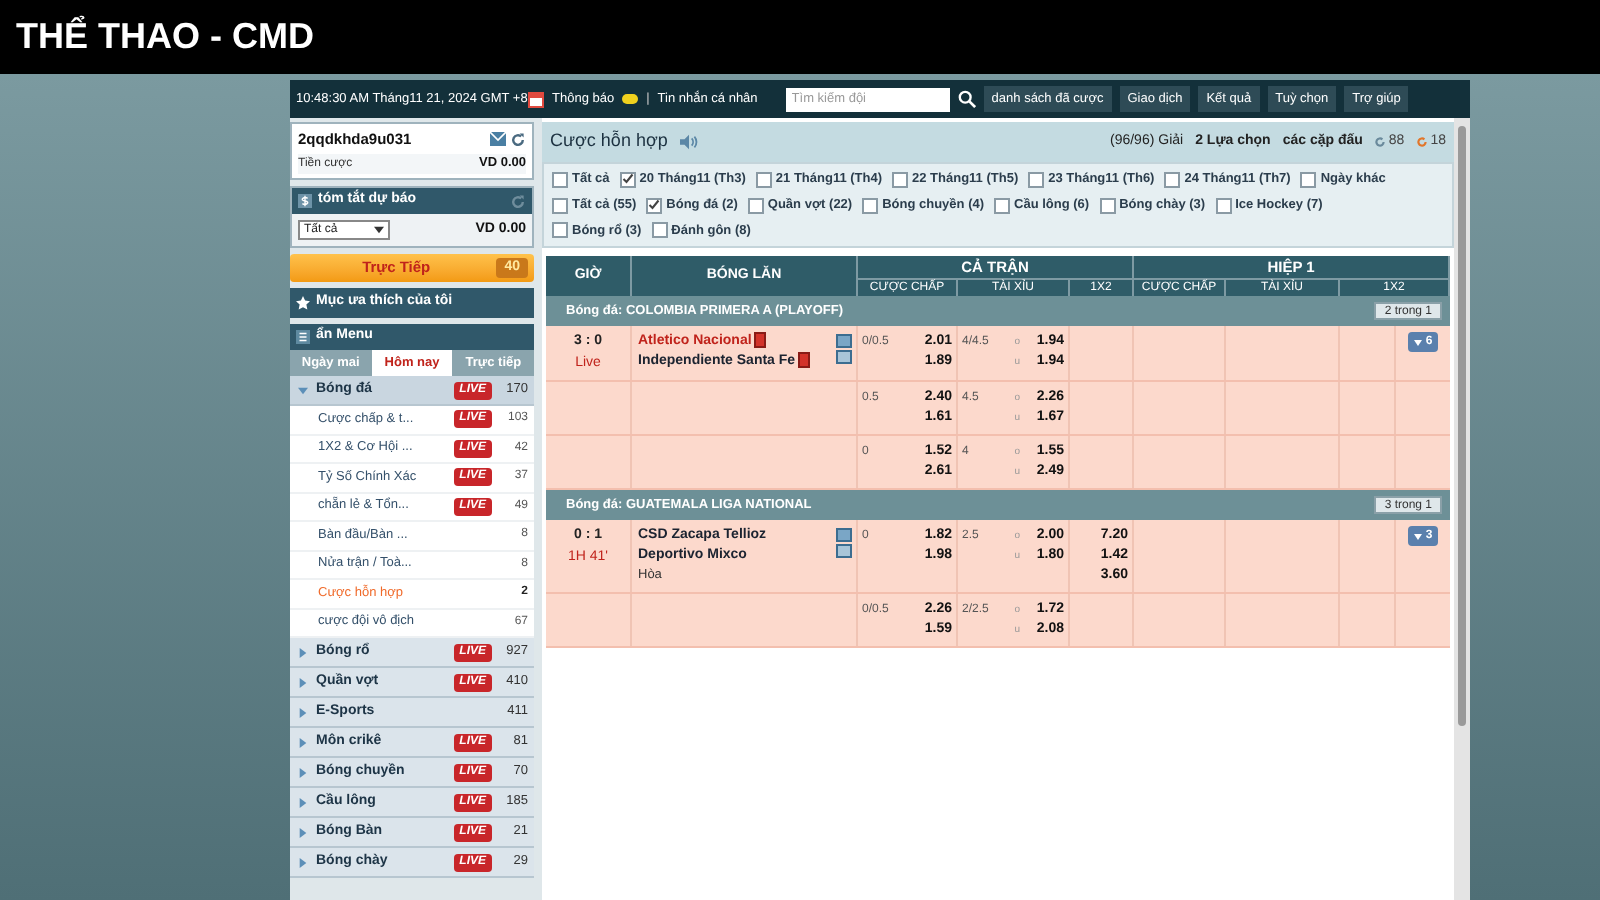  I want to click on calendar-icon, so click(536, 99).